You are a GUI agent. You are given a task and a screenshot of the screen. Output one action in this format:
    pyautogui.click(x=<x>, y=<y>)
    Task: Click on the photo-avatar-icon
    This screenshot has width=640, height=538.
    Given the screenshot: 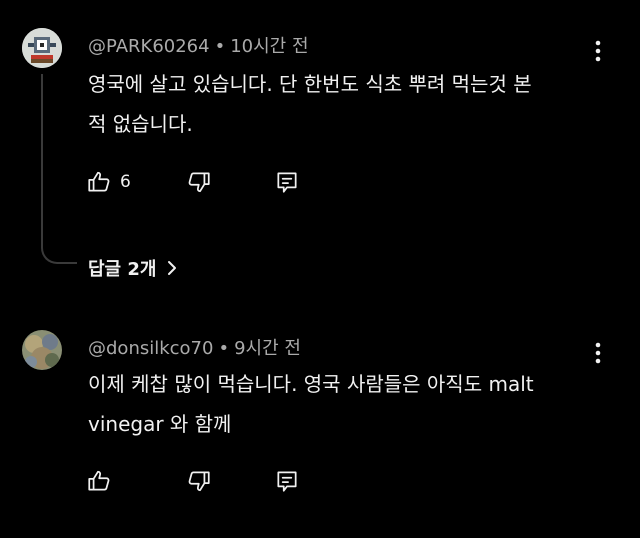 What is the action you would take?
    pyautogui.click(x=42, y=350)
    